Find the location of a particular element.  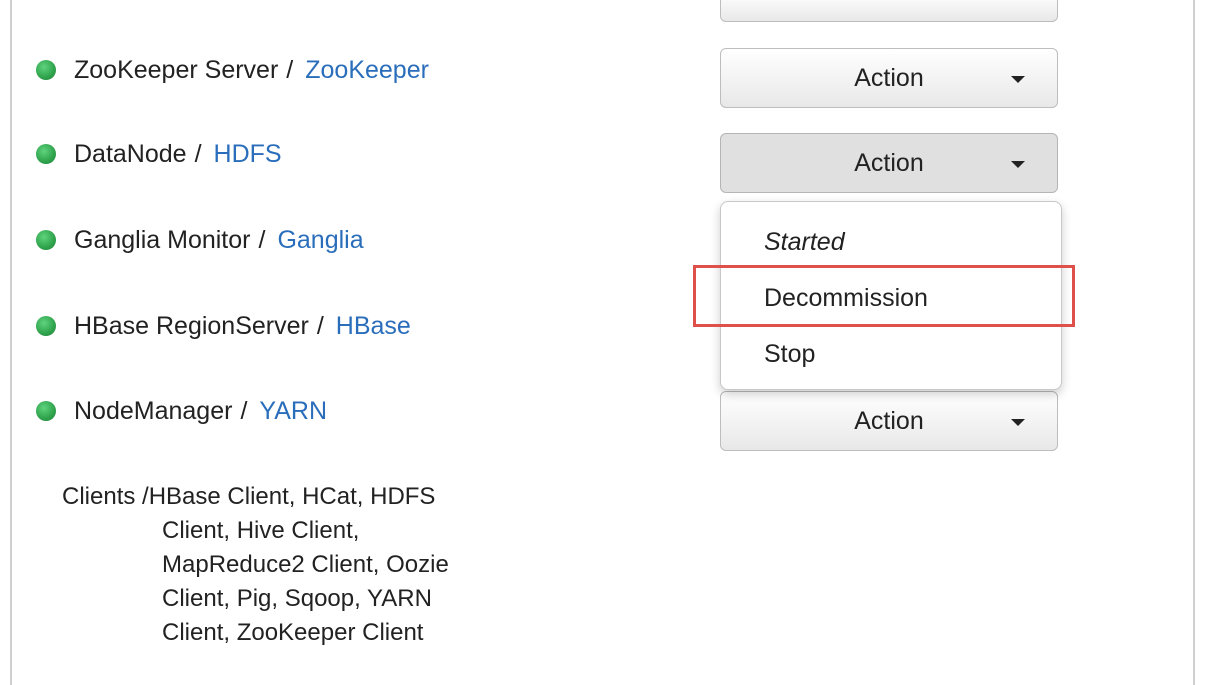

component-name: HBase RegionServer is located at coordinates (191, 325).